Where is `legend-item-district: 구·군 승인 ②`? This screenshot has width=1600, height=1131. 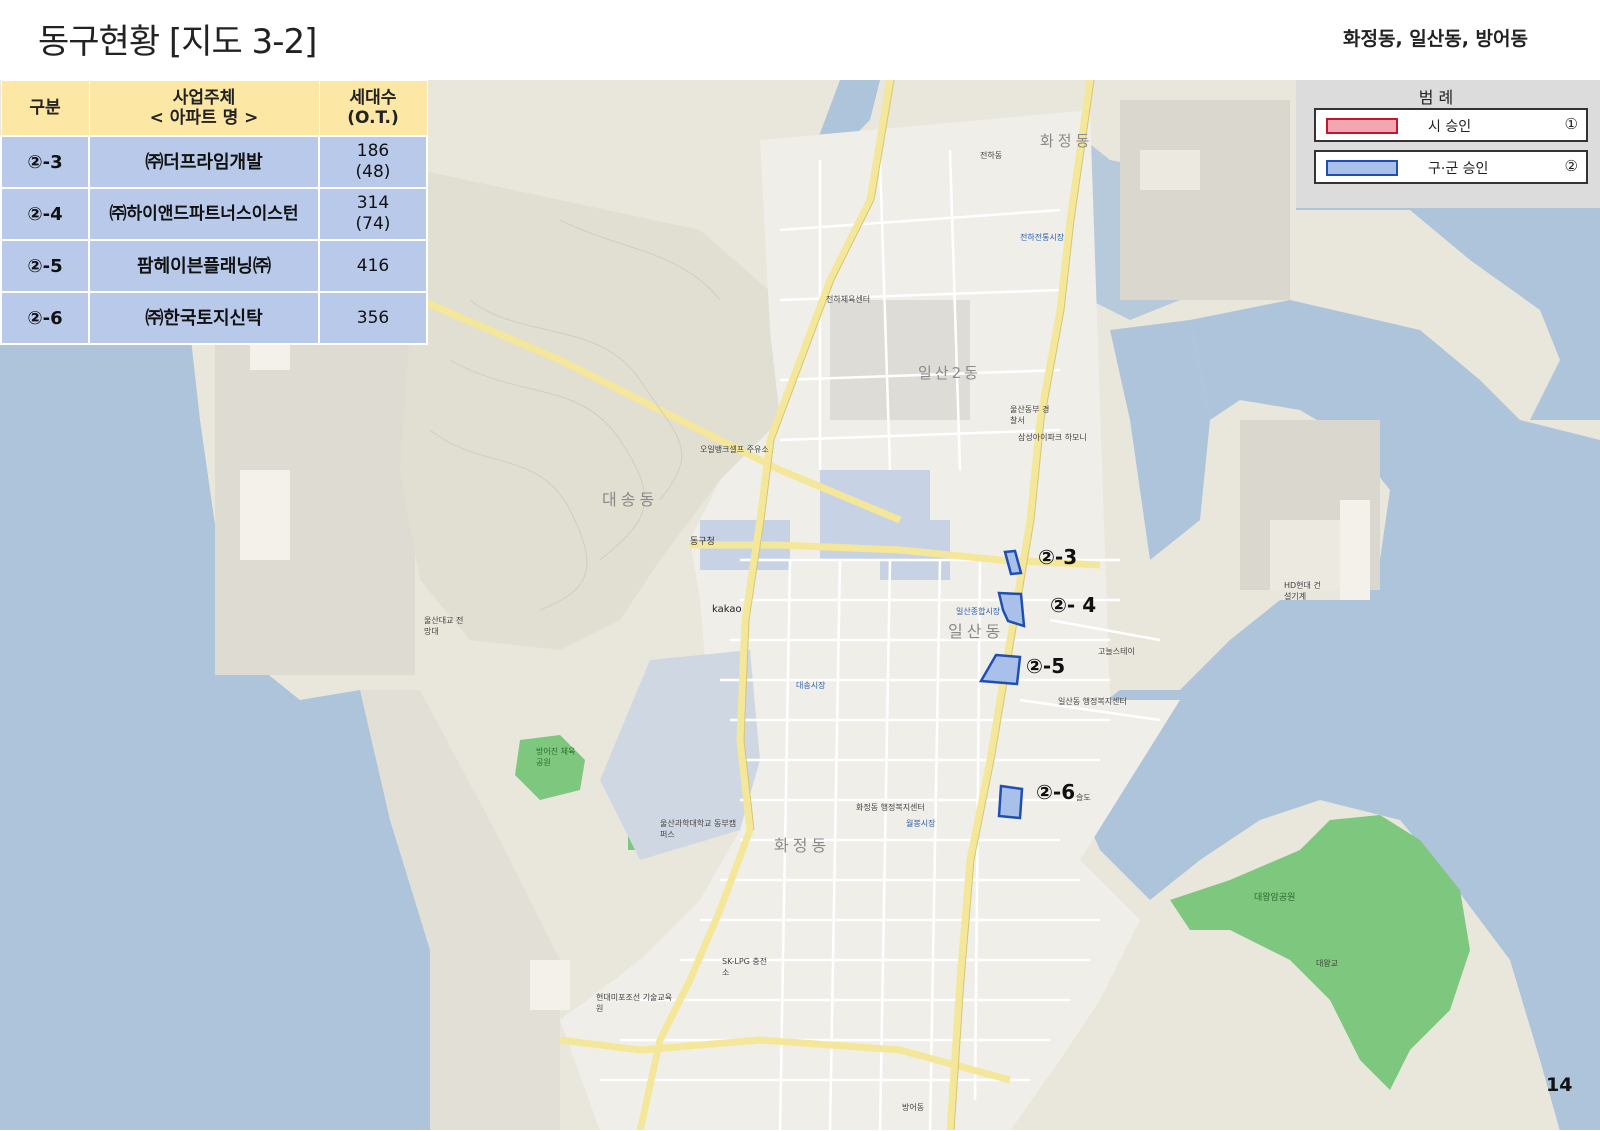 legend-item-district: 구·군 승인 ② is located at coordinates (1451, 167).